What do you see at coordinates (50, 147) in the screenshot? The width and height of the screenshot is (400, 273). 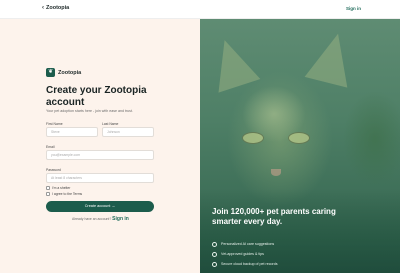 I see `email-label: Email` at bounding box center [50, 147].